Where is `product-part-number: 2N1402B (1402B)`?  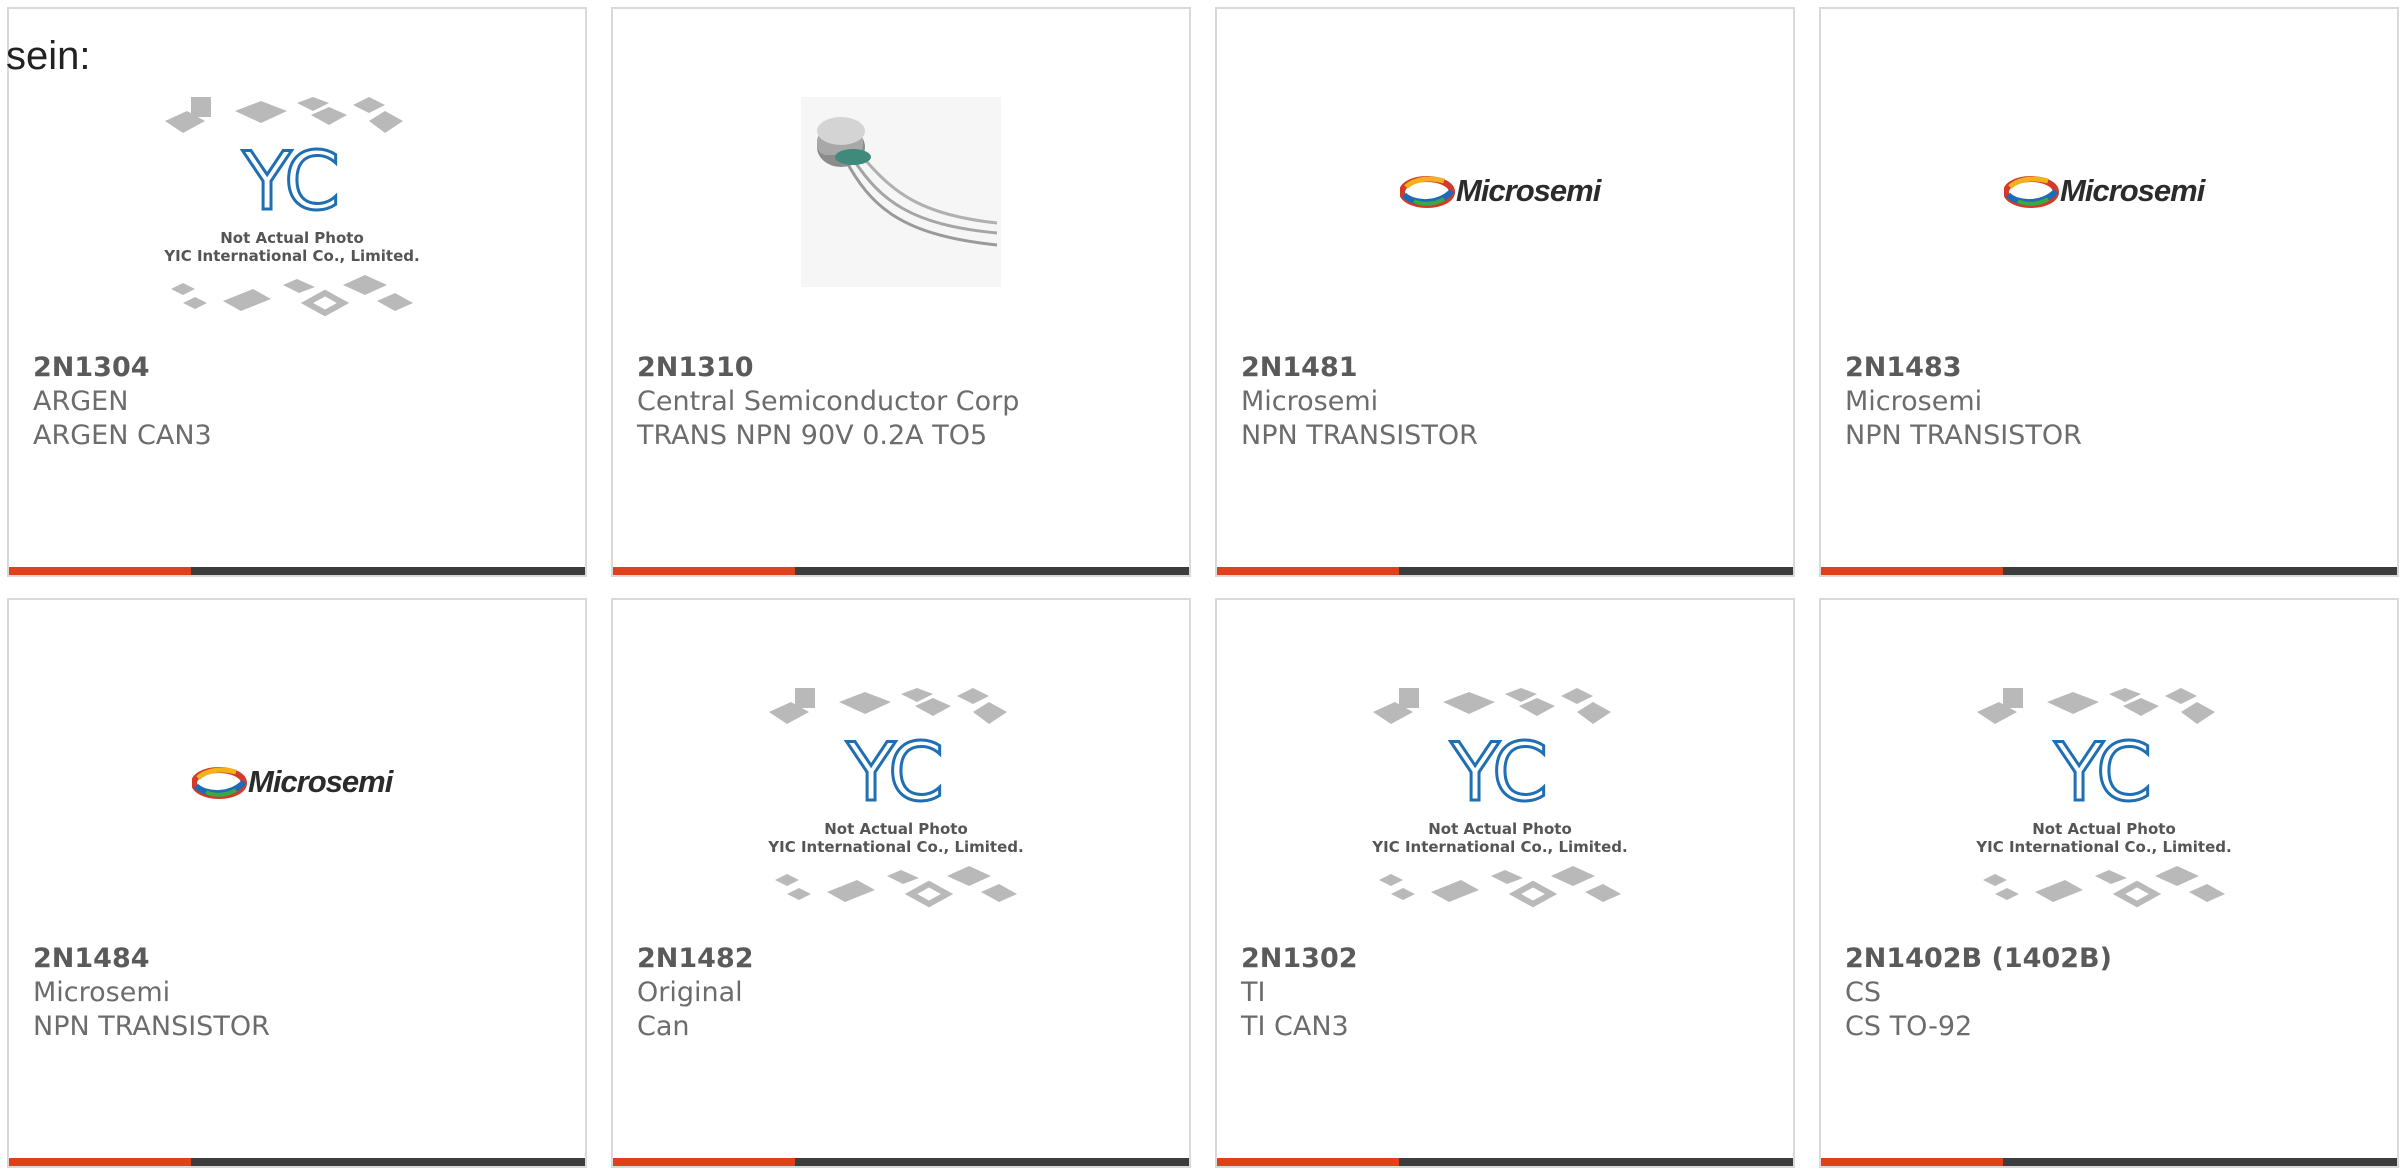 product-part-number: 2N1402B (1402B) is located at coordinates (1978, 959).